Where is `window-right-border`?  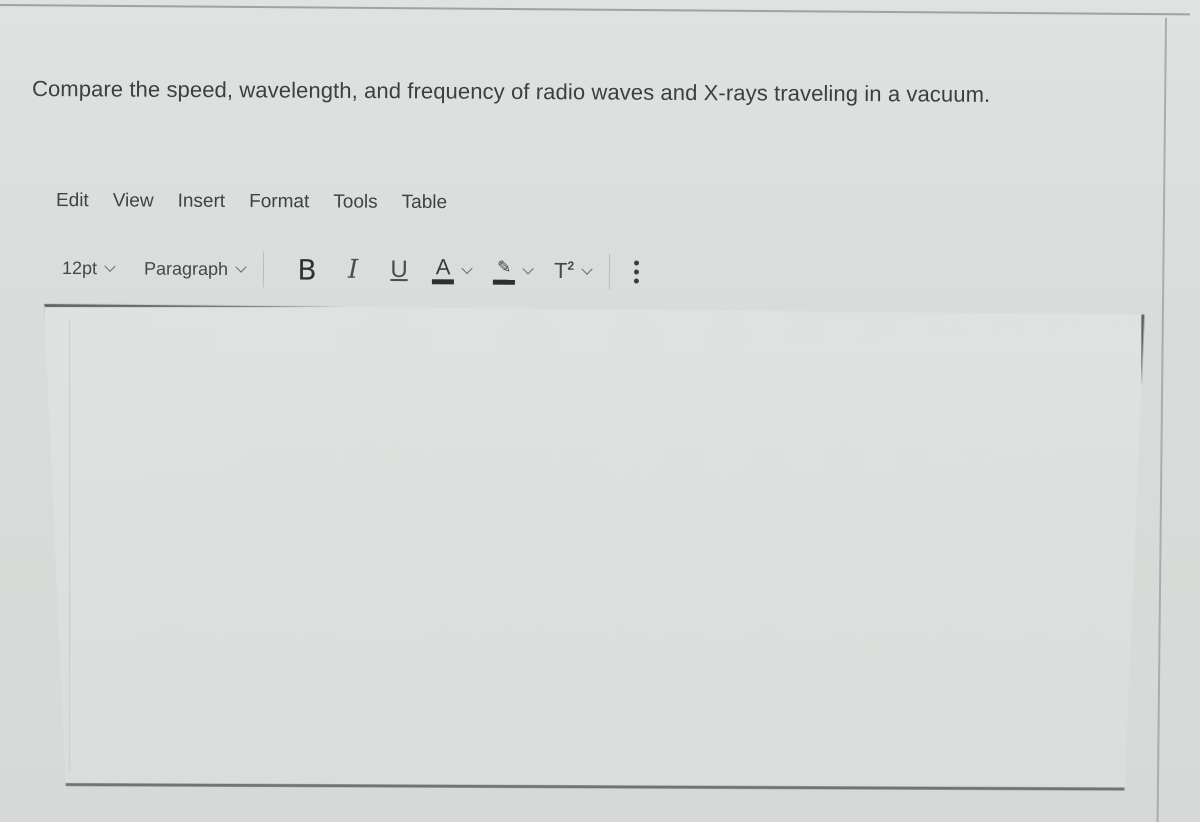
window-right-border is located at coordinates (1161, 419).